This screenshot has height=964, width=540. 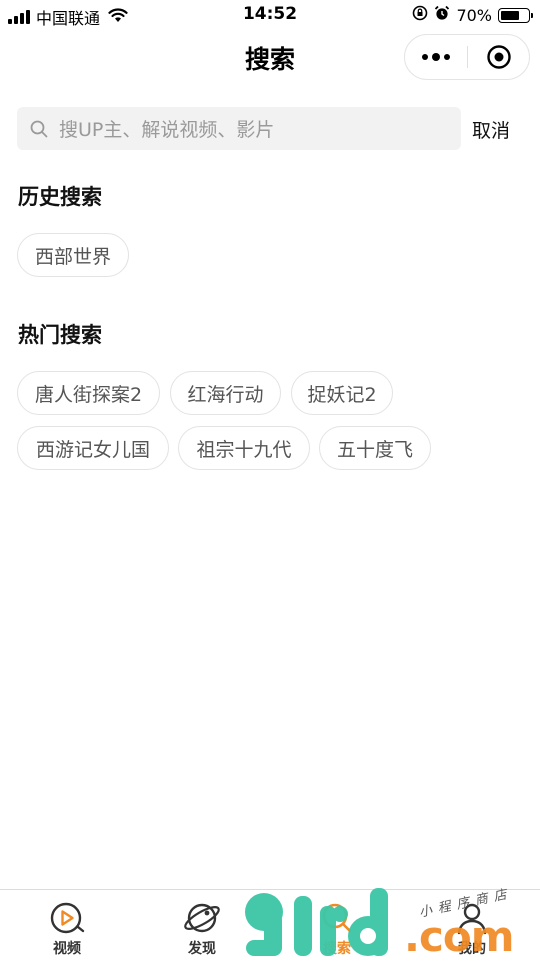 I want to click on miniprogram-close-icon, so click(x=499, y=57).